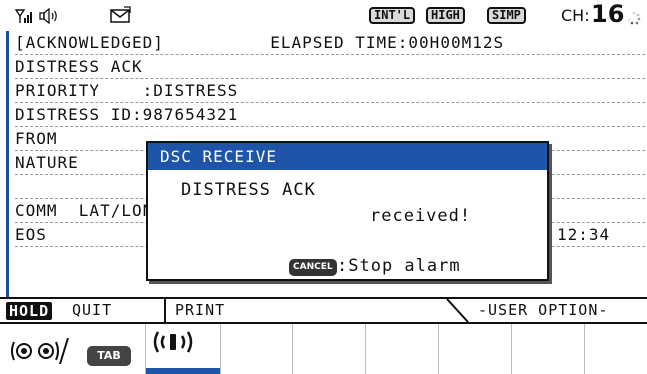  Describe the element at coordinates (634, 20) in the screenshot. I see `busy-spinner-icon` at that location.